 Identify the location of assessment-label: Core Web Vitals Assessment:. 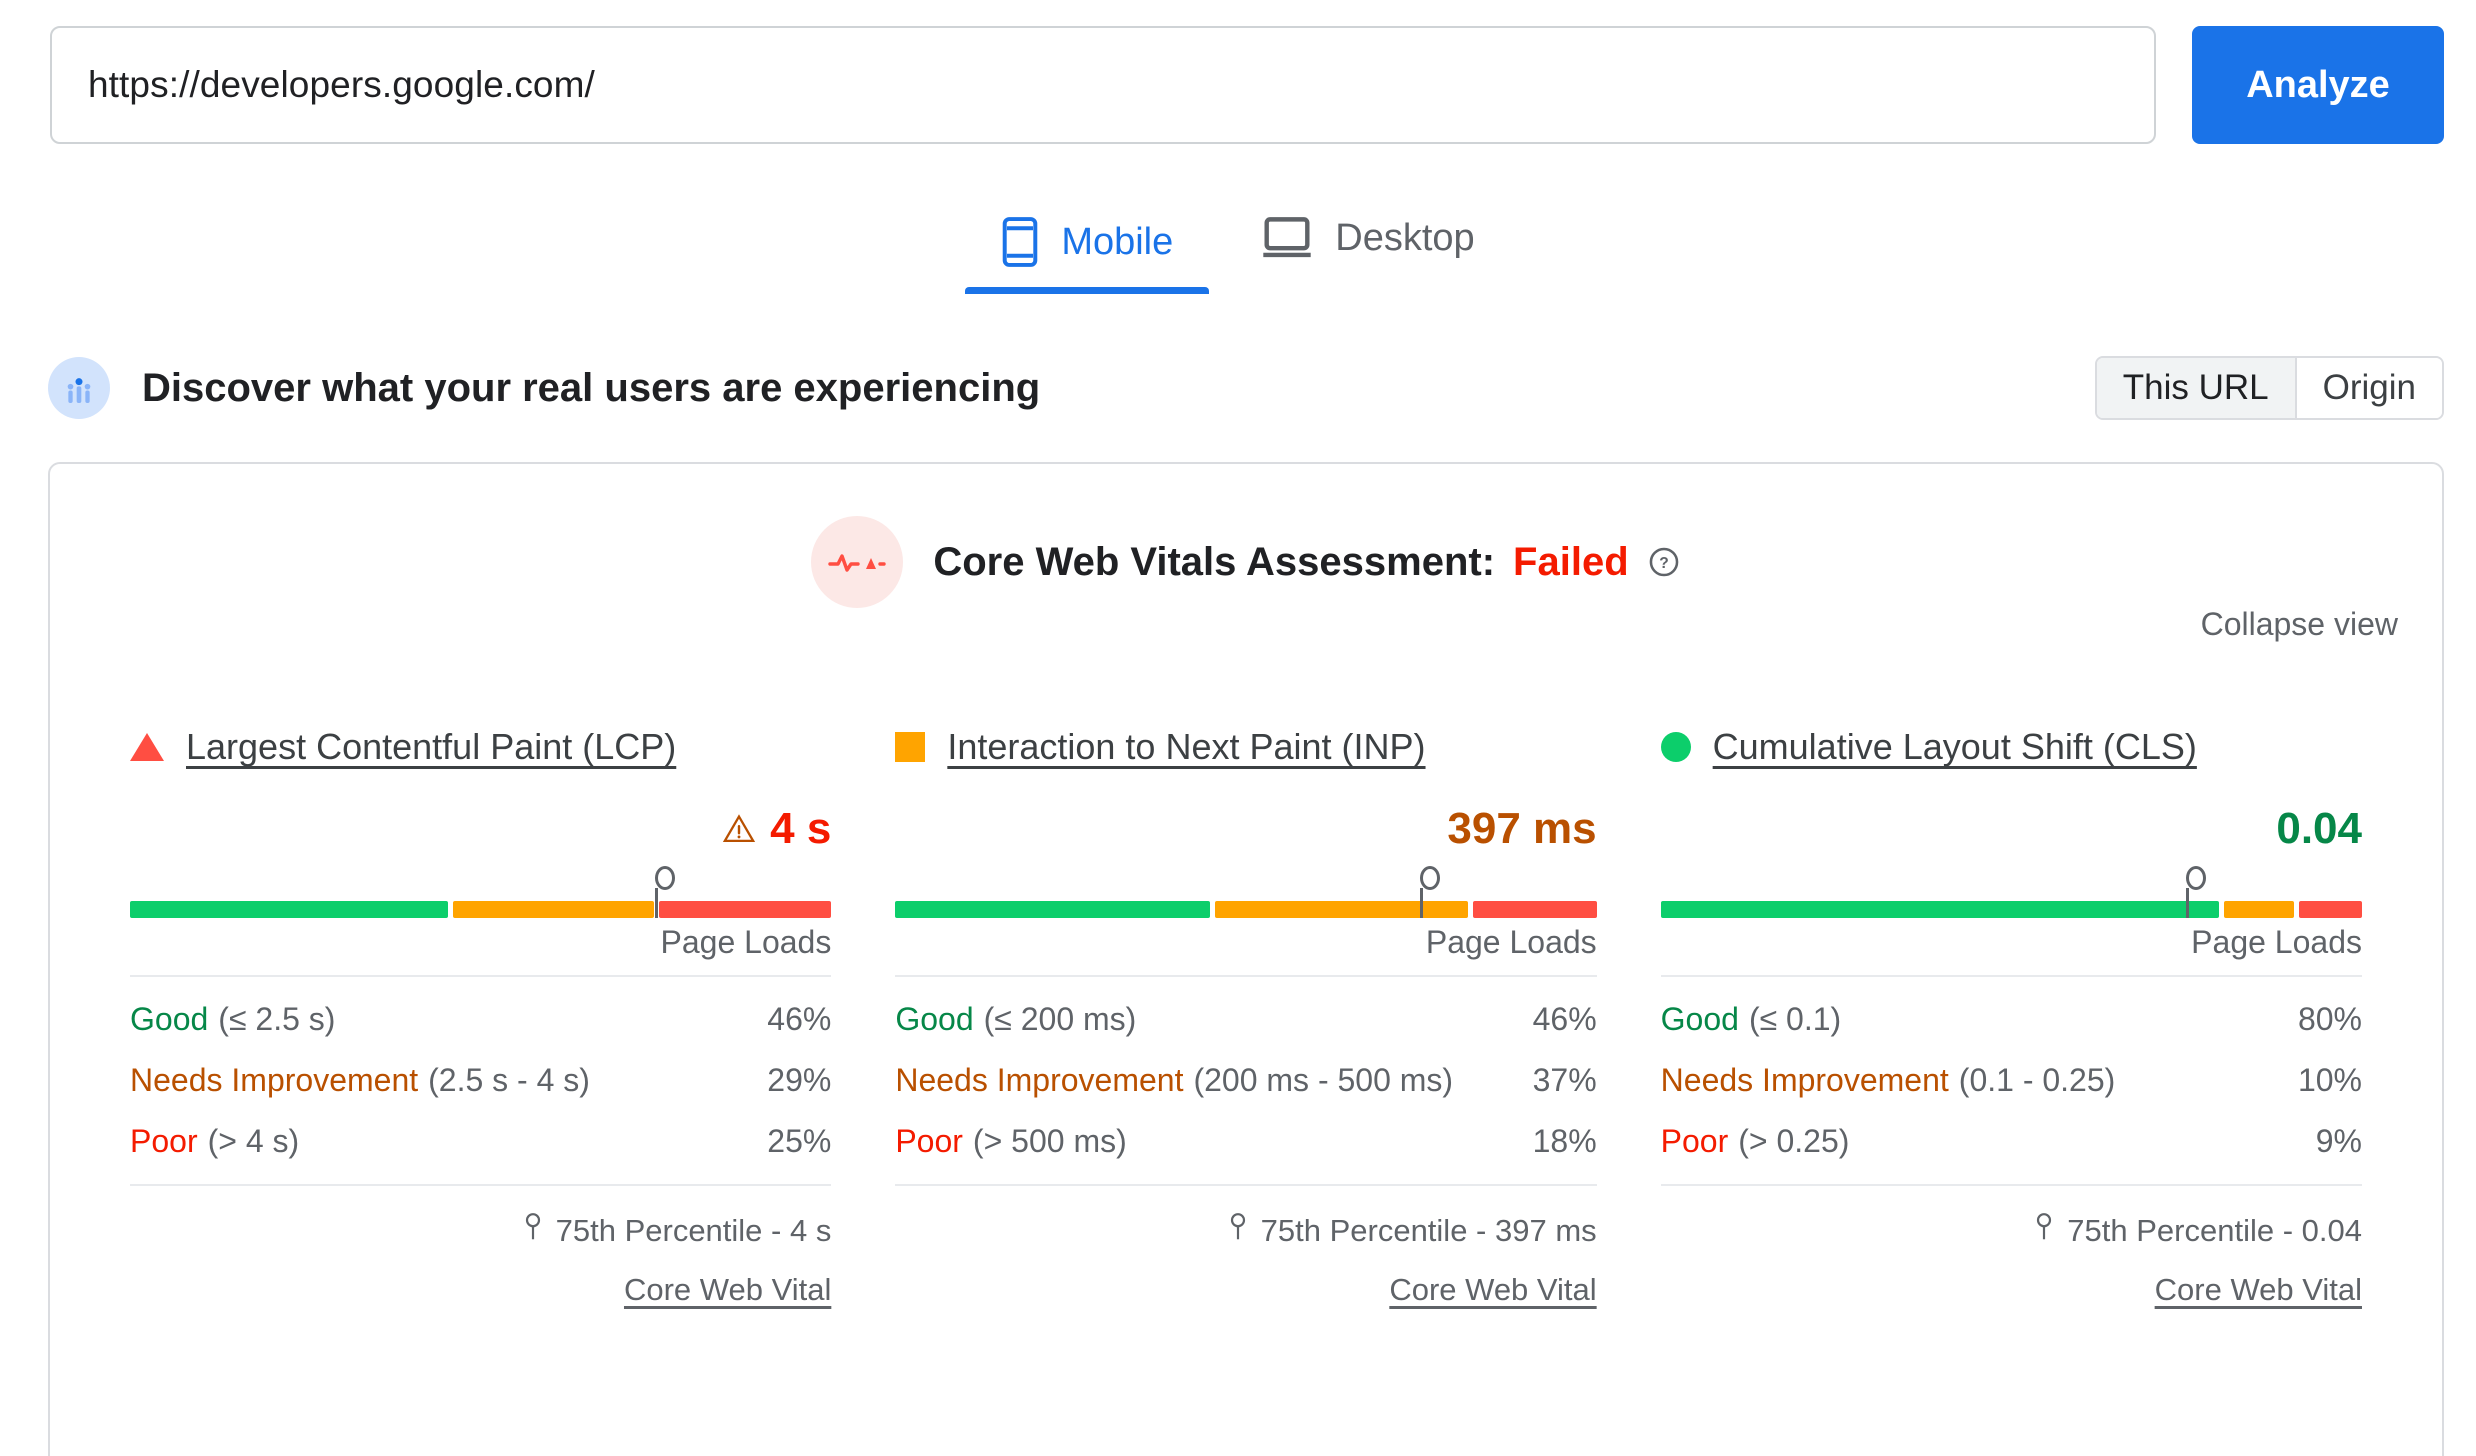
(1214, 561).